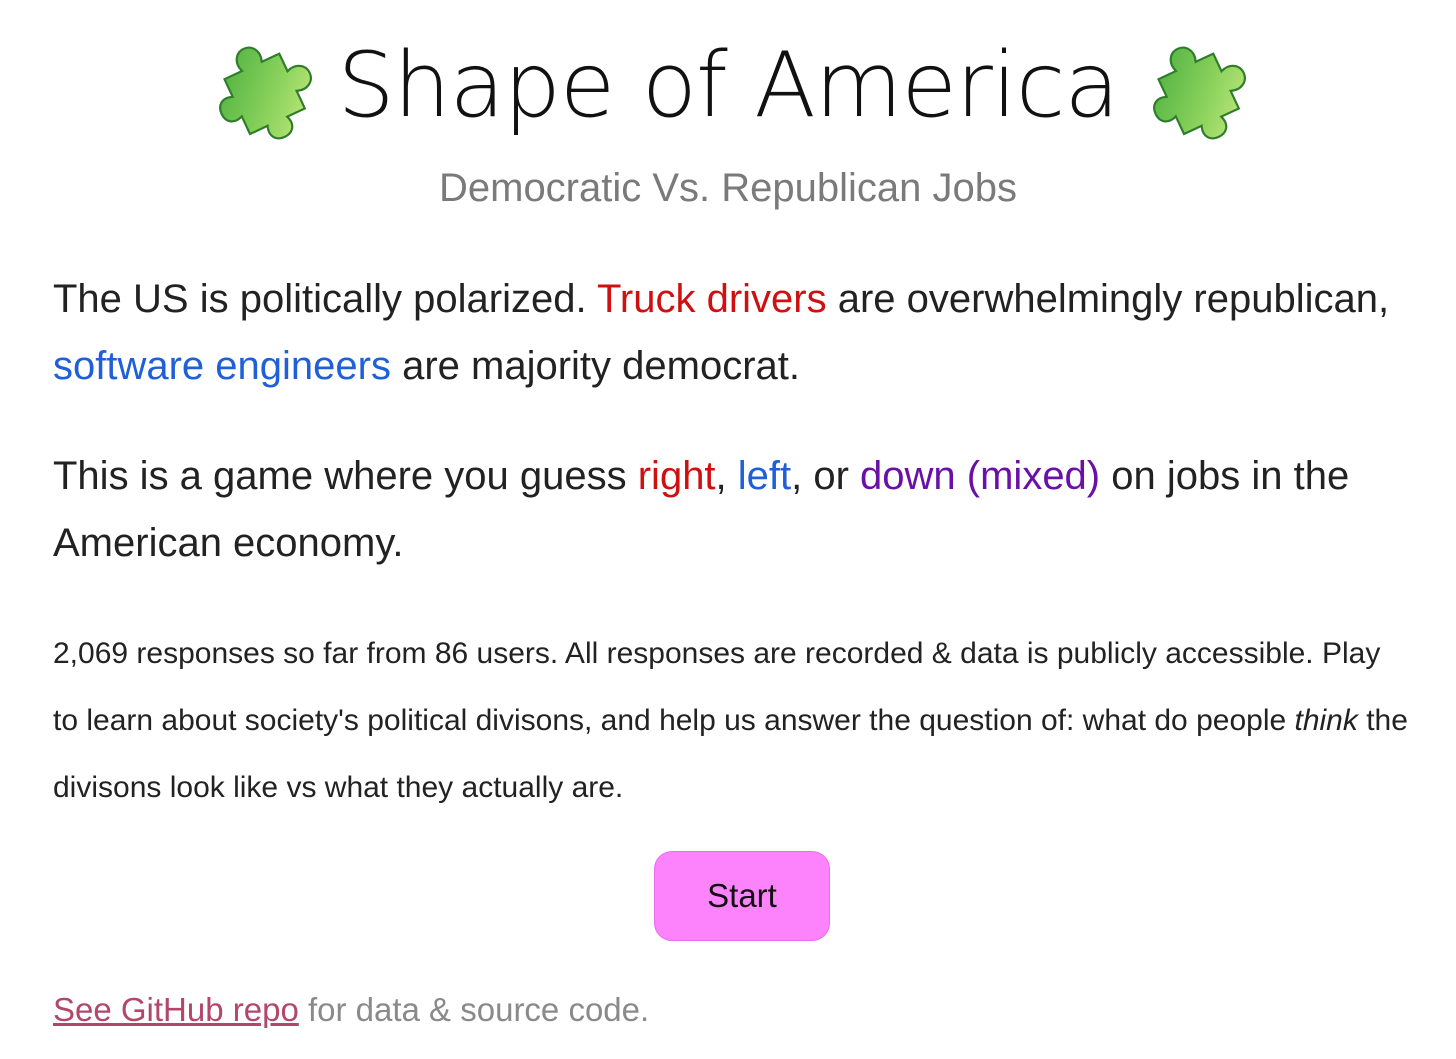 The width and height of the screenshot is (1456, 1059). I want to click on left-highlight: left, so click(764, 476).